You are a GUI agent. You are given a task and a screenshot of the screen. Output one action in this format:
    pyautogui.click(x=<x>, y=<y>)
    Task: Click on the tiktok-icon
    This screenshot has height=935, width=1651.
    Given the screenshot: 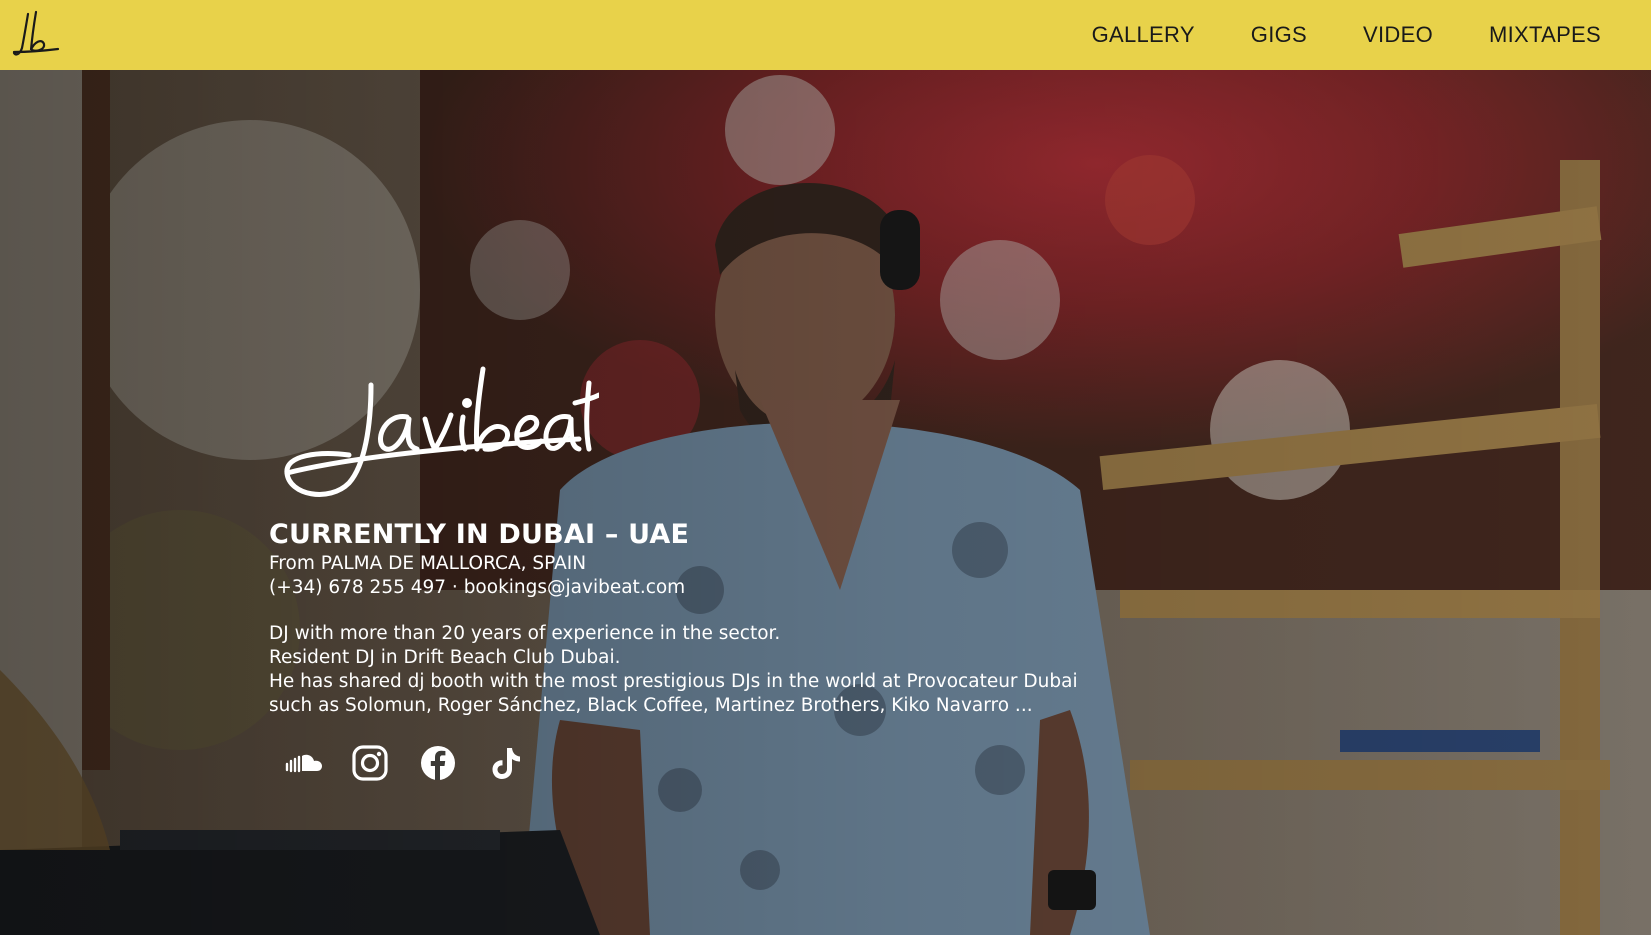 What is the action you would take?
    pyautogui.click(x=506, y=763)
    